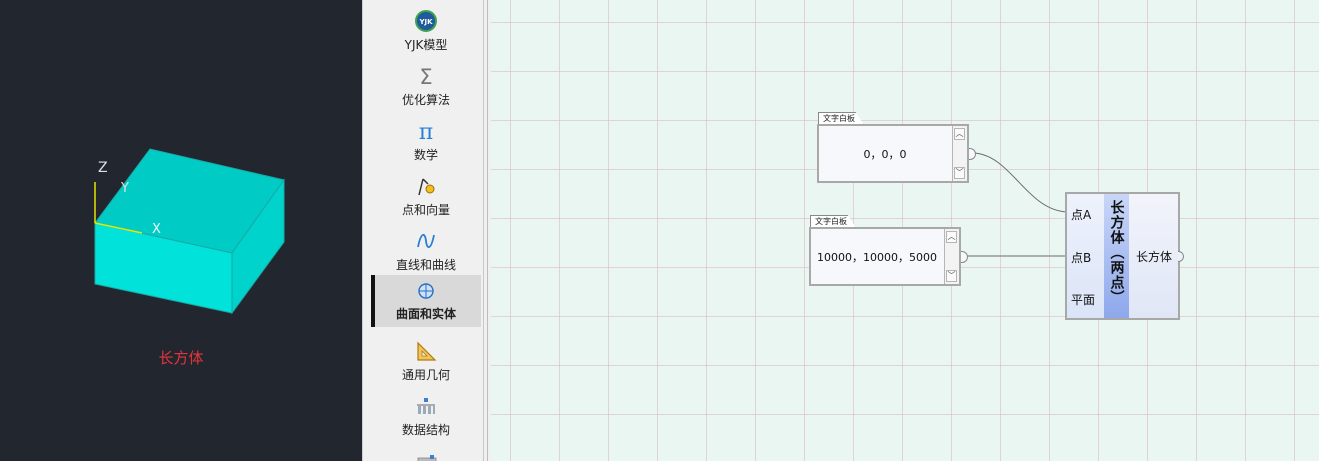 The height and width of the screenshot is (461, 1319). I want to click on yjk-logo-icon: YJK, so click(426, 21).